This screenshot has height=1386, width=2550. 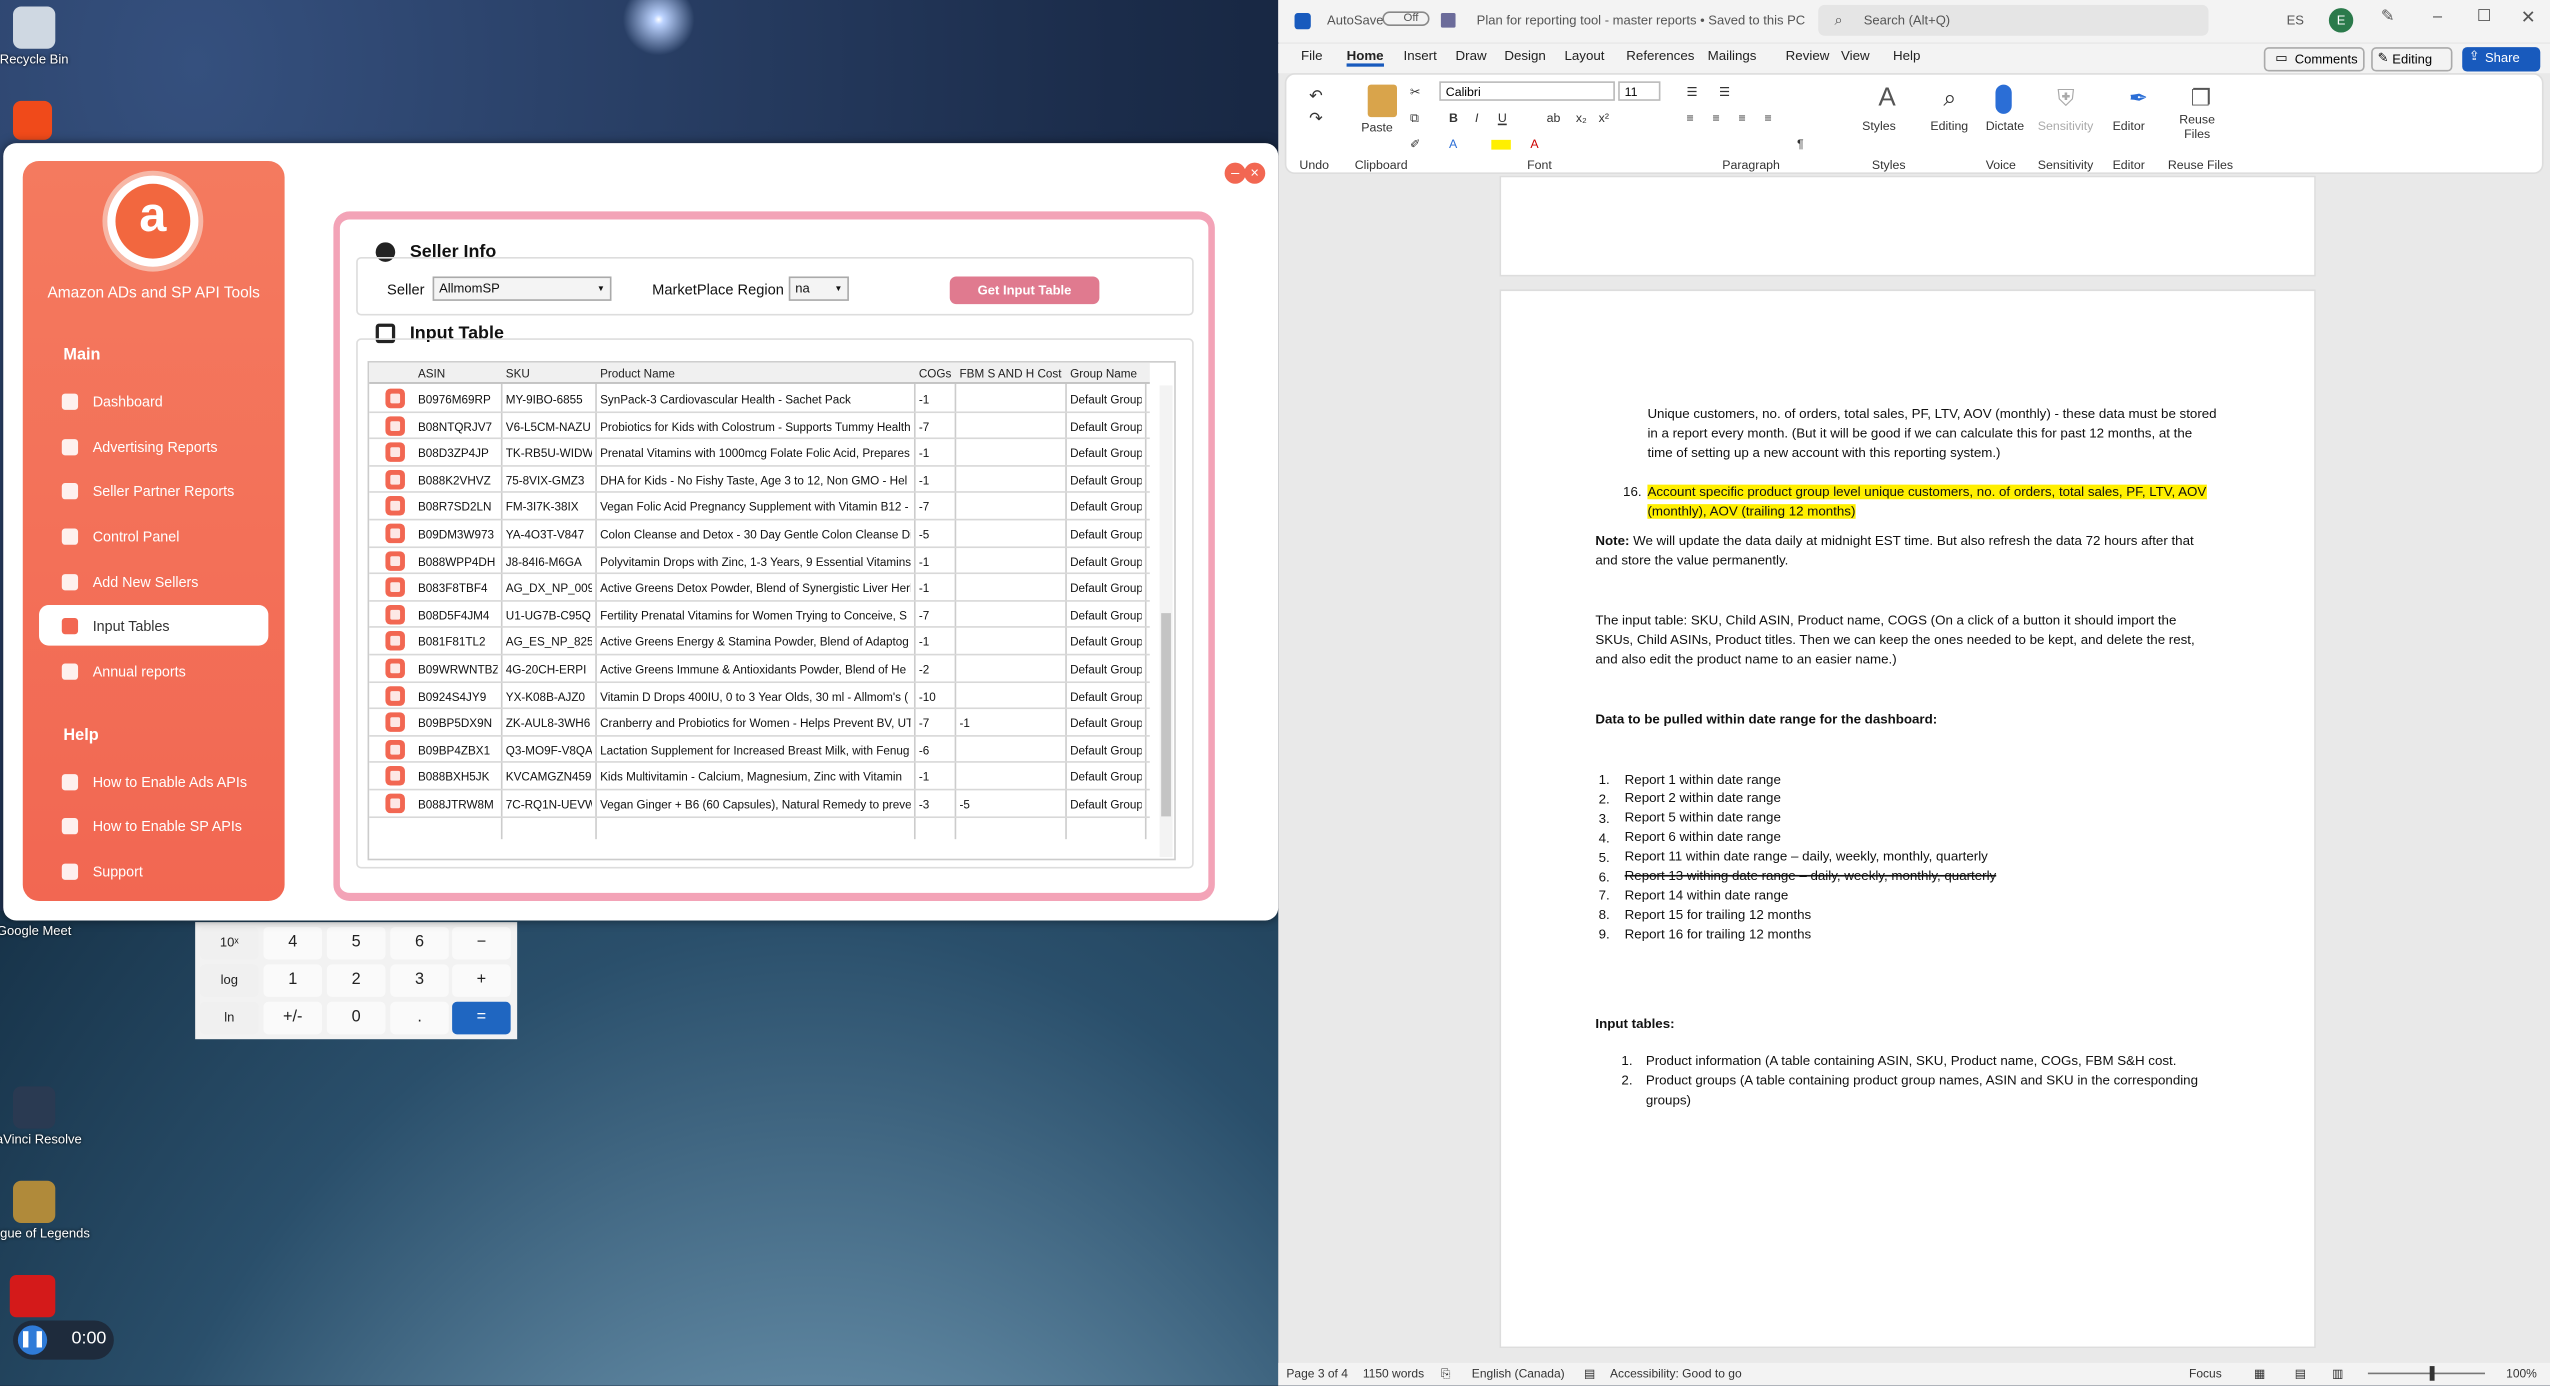 What do you see at coordinates (1879, 126) in the screenshot?
I see `styles-label: Styles` at bounding box center [1879, 126].